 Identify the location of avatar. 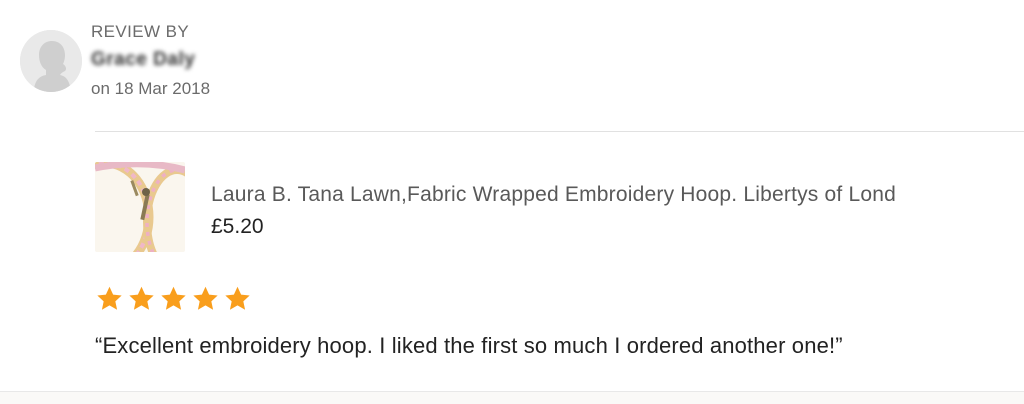
(51, 61).